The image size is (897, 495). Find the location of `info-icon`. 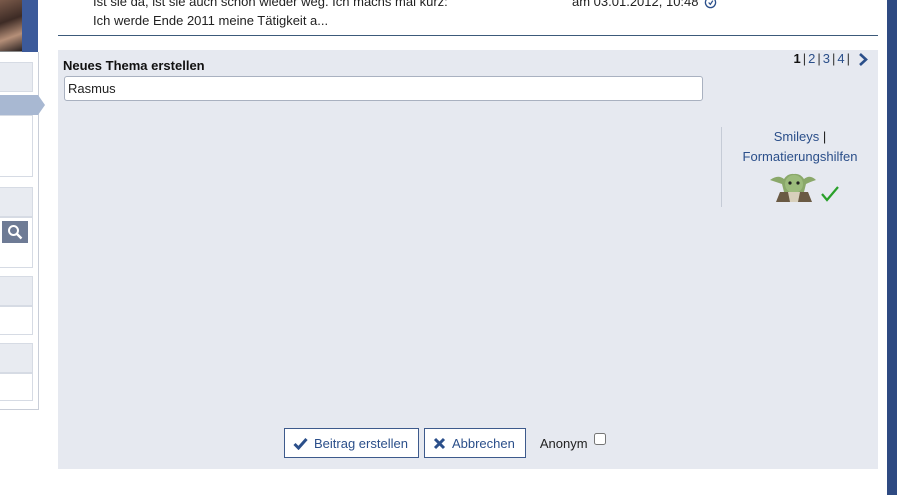

info-icon is located at coordinates (710, 4).